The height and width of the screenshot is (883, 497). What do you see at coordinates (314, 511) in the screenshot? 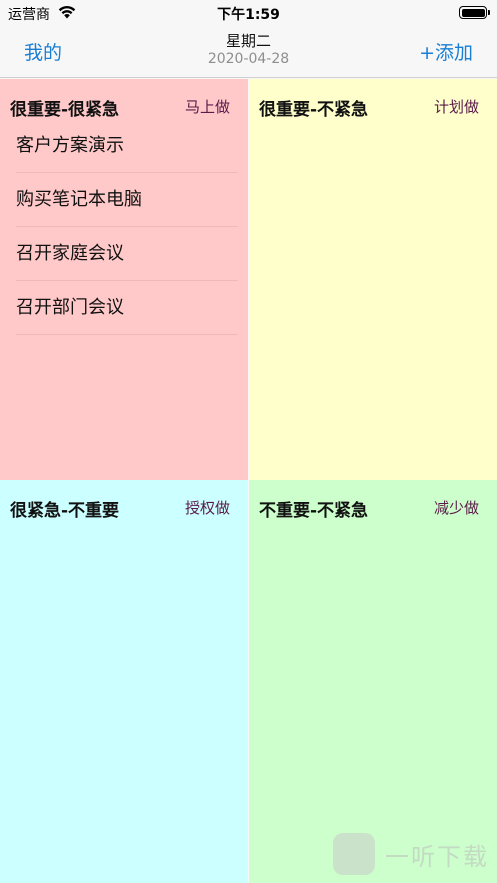
I see `quadrant-title: 不重要-不紧急` at bounding box center [314, 511].